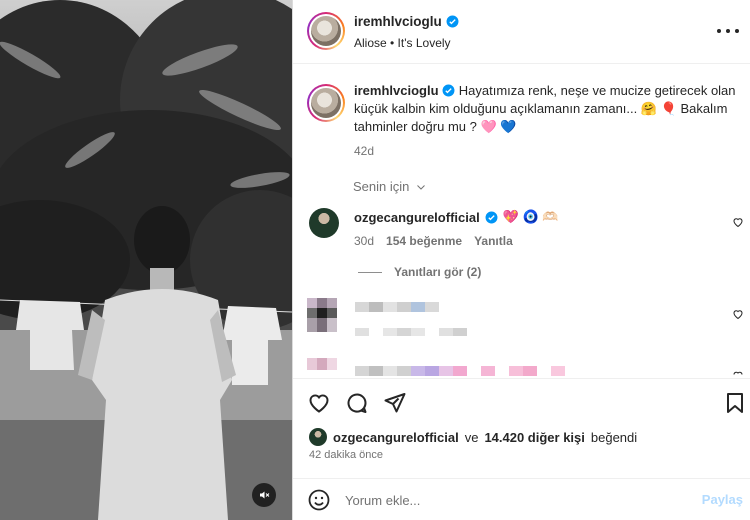  I want to click on blurred-avatar-row3, so click(322, 325).